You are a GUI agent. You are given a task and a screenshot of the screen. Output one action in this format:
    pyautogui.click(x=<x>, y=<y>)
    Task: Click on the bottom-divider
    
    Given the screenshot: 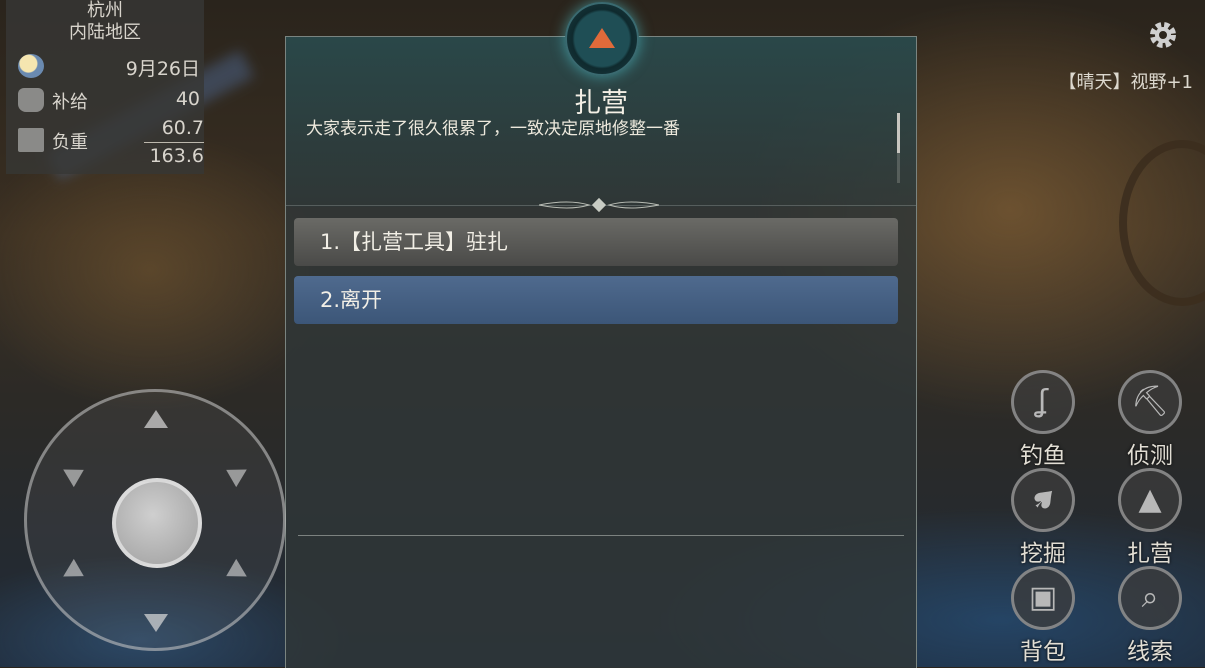 What is the action you would take?
    pyautogui.click(x=601, y=535)
    